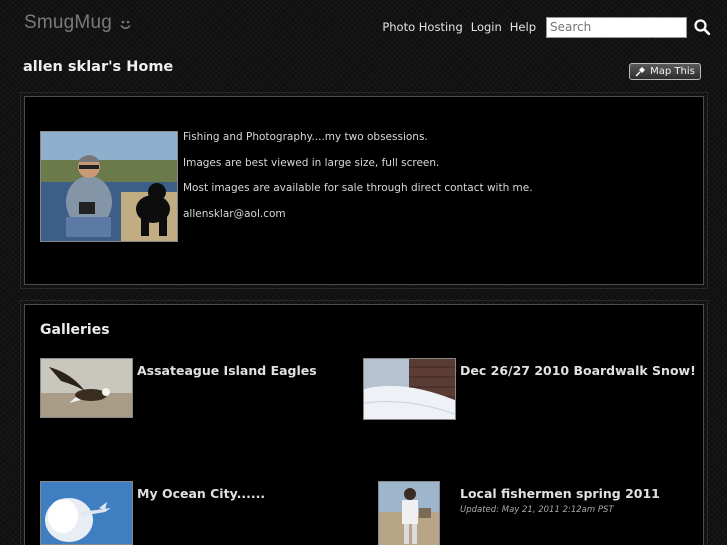  Describe the element at coordinates (68, 22) in the screenshot. I see `logo-text: SmugMug` at that location.